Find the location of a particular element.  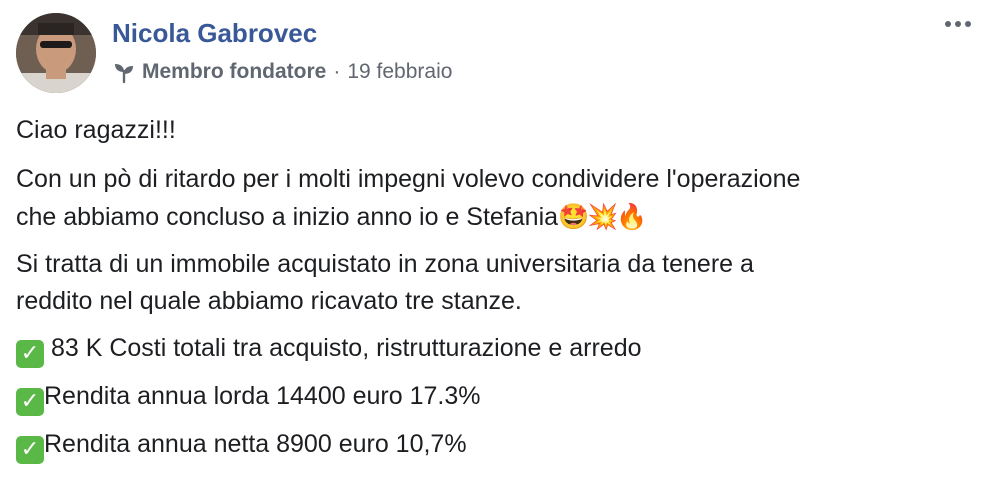

avatar-image is located at coordinates (56, 53).